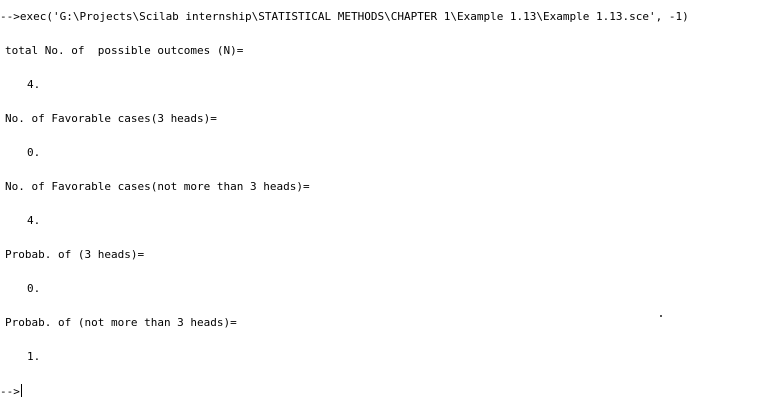 This screenshot has height=405, width=761. What do you see at coordinates (21, 390) in the screenshot?
I see `text-cursor` at bounding box center [21, 390].